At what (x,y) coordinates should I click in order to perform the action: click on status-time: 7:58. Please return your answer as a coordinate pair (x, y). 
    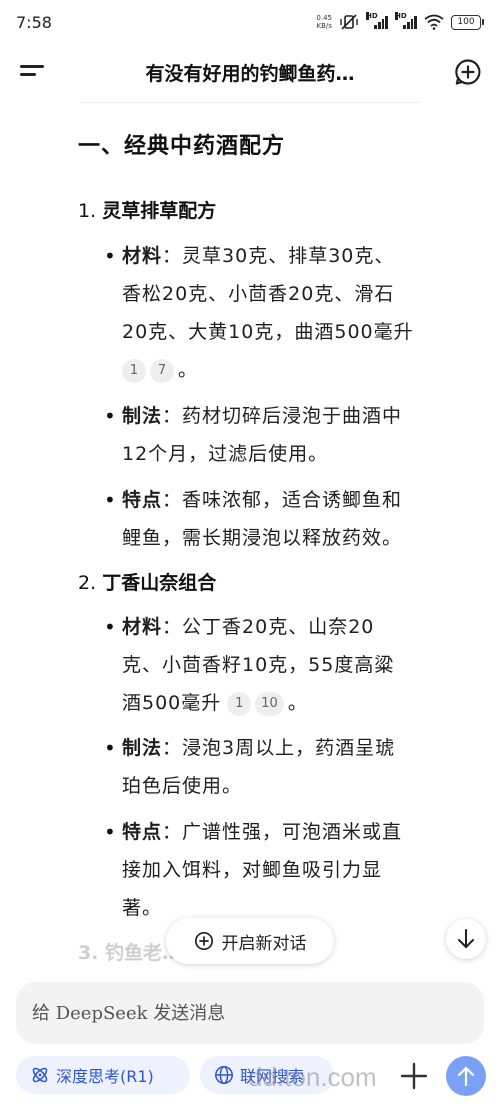
    Looking at the image, I should click on (34, 22).